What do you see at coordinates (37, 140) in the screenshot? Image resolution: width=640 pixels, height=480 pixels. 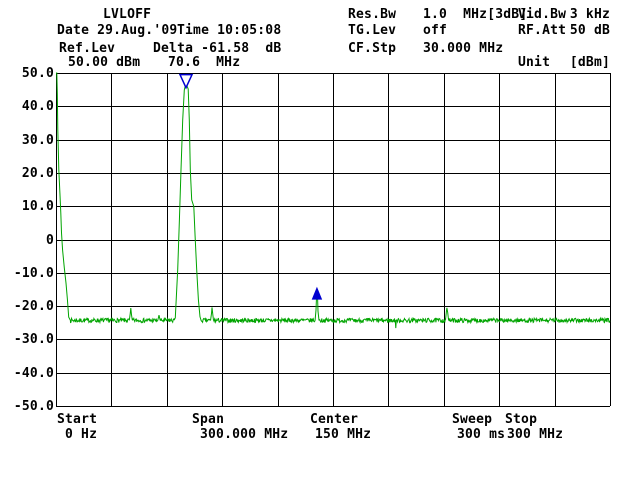 I see `y-axis-tick-label: 30.0` at bounding box center [37, 140].